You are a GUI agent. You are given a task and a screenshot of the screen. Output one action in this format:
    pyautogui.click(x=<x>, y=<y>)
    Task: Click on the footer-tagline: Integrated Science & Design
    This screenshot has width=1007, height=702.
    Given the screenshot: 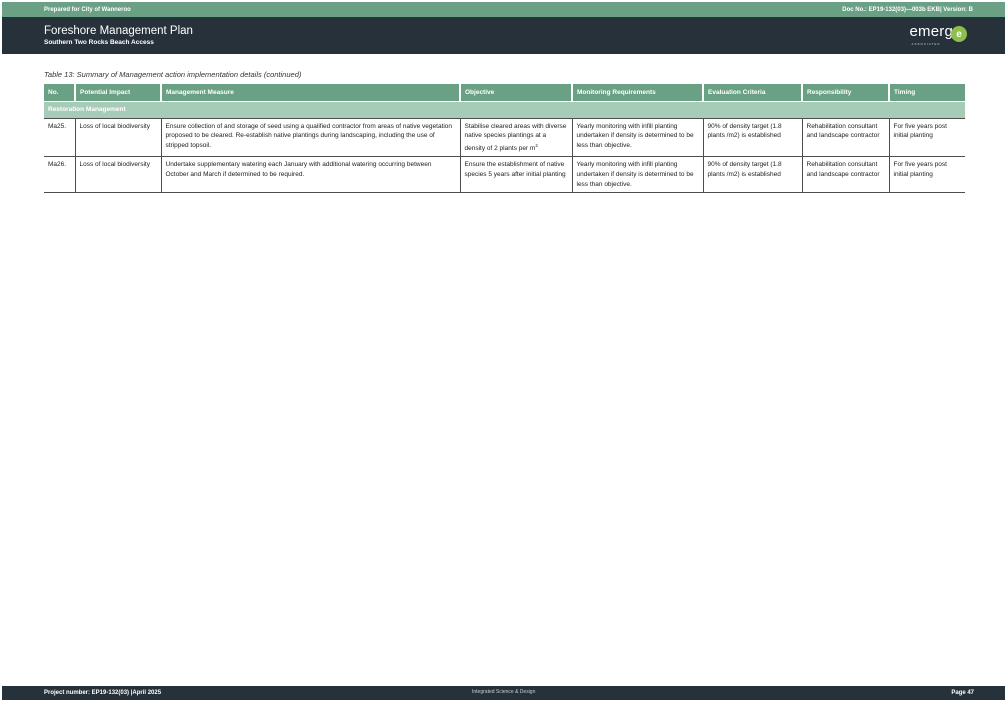 What is the action you would take?
    pyautogui.click(x=504, y=692)
    